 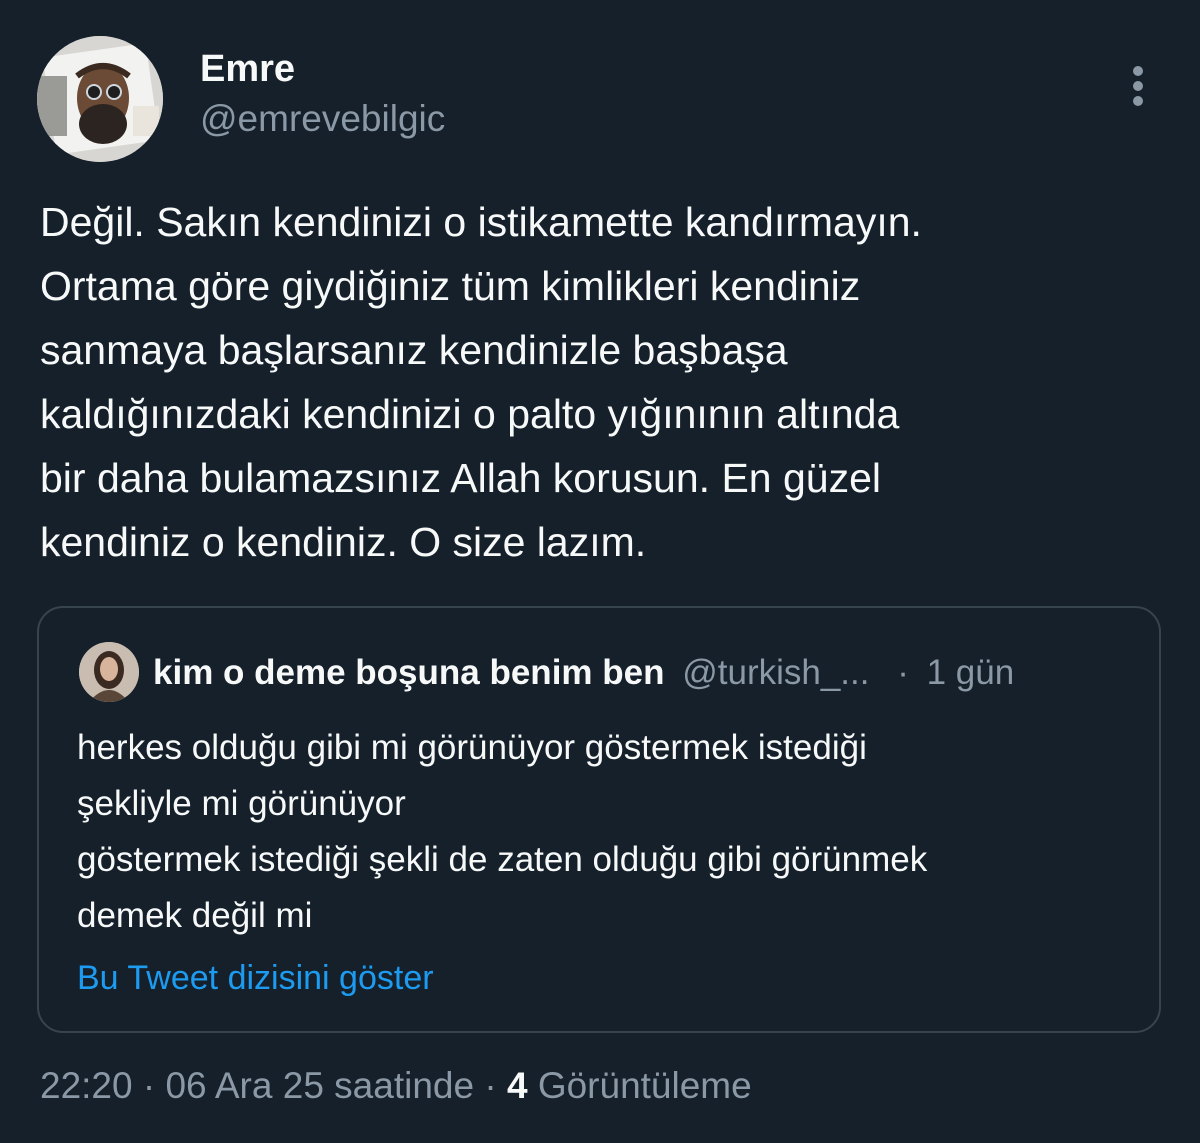 What do you see at coordinates (319, 1085) in the screenshot?
I see `tweet-date: 06 Ara 25 saatinde` at bounding box center [319, 1085].